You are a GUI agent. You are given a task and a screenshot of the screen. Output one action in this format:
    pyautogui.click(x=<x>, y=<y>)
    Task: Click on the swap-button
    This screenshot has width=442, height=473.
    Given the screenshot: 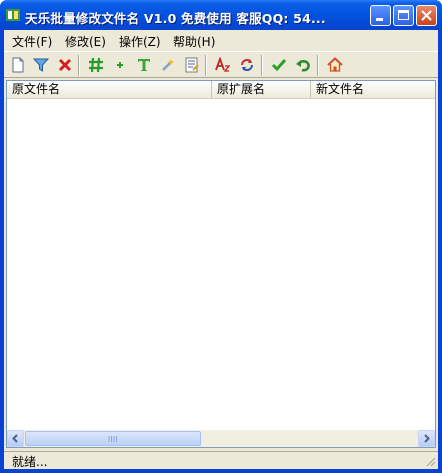 What is the action you would take?
    pyautogui.click(x=247, y=65)
    